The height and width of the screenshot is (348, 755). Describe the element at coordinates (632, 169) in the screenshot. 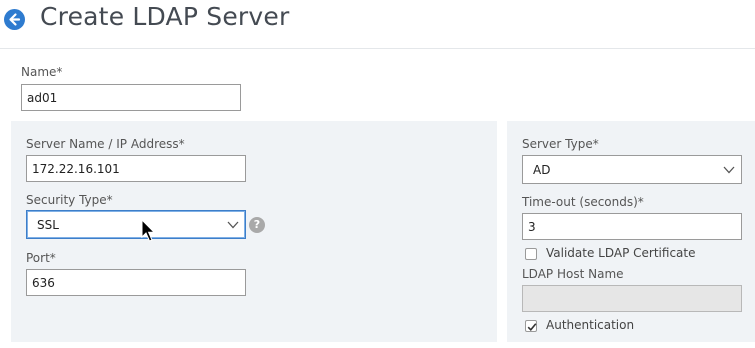

I see `server-type-select: AD` at that location.